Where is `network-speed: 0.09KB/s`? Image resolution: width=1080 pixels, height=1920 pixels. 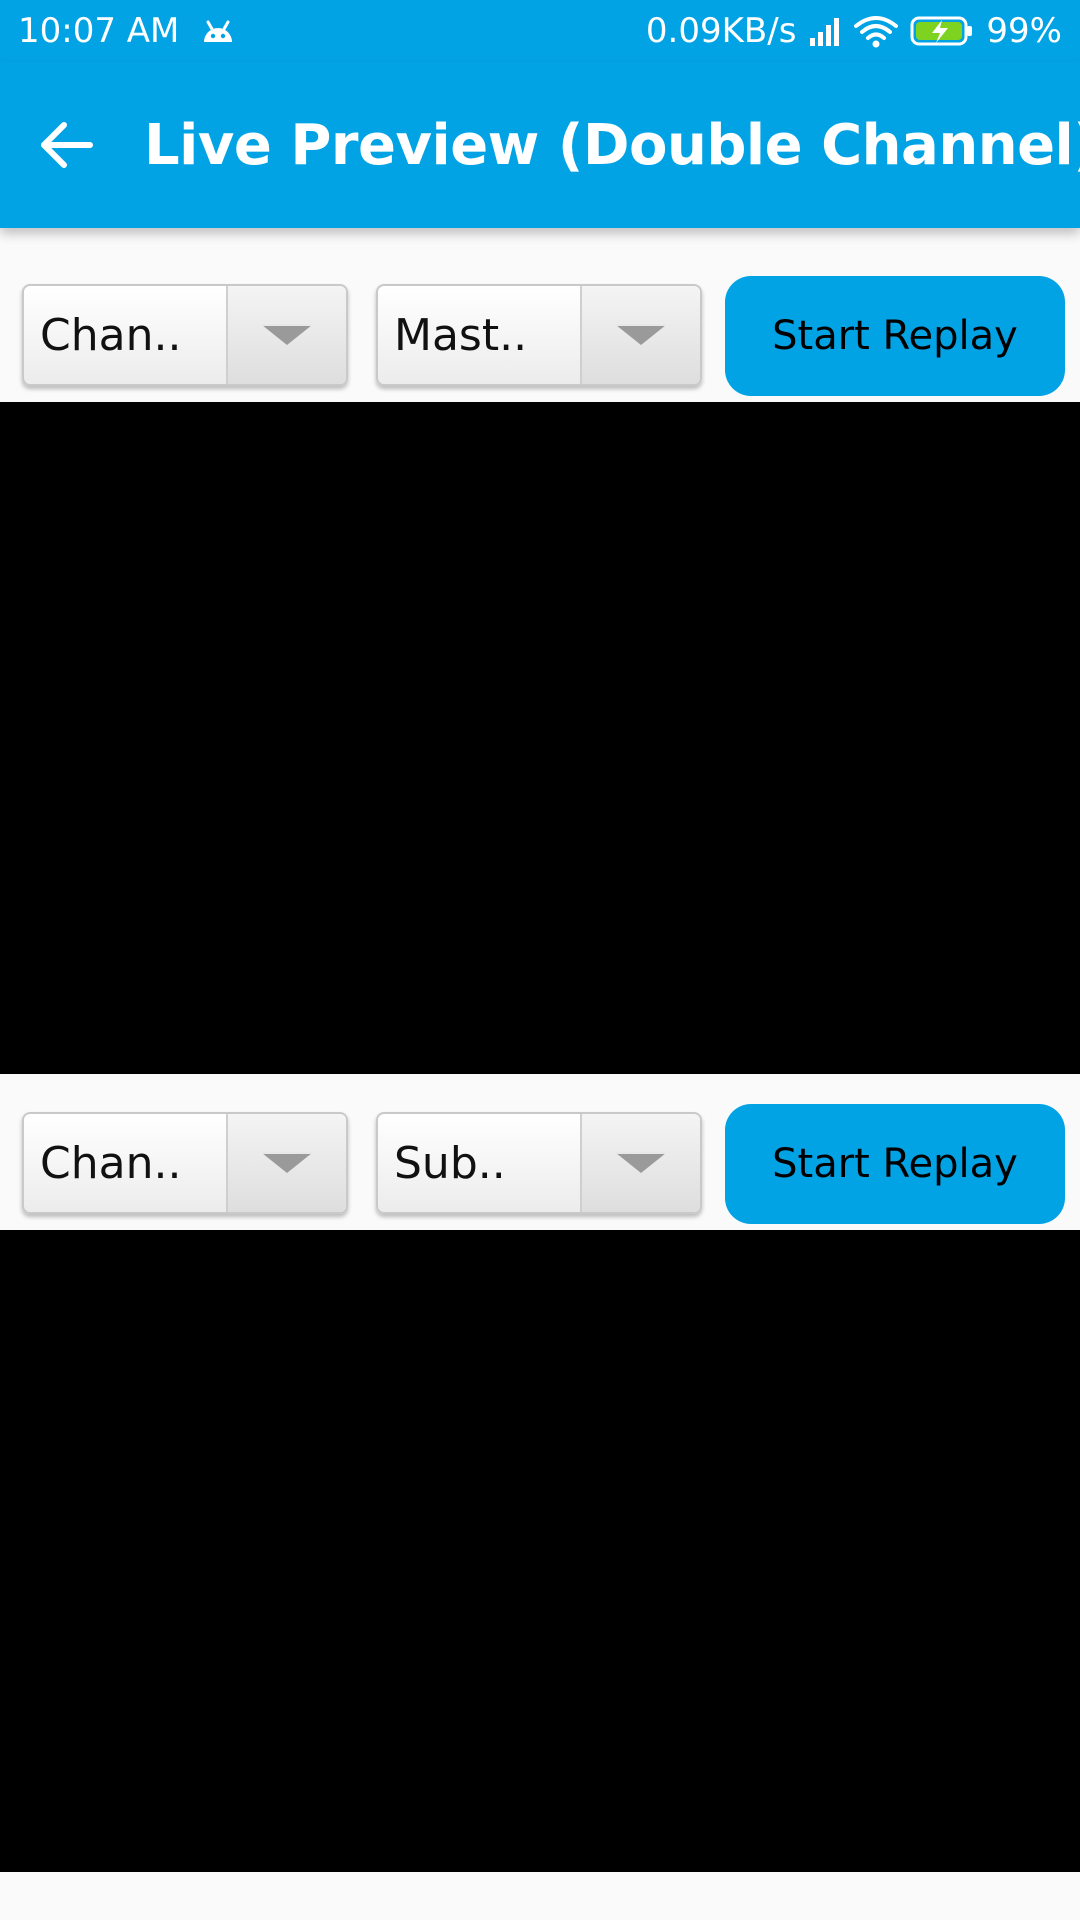
network-speed: 0.09KB/s is located at coordinates (721, 31).